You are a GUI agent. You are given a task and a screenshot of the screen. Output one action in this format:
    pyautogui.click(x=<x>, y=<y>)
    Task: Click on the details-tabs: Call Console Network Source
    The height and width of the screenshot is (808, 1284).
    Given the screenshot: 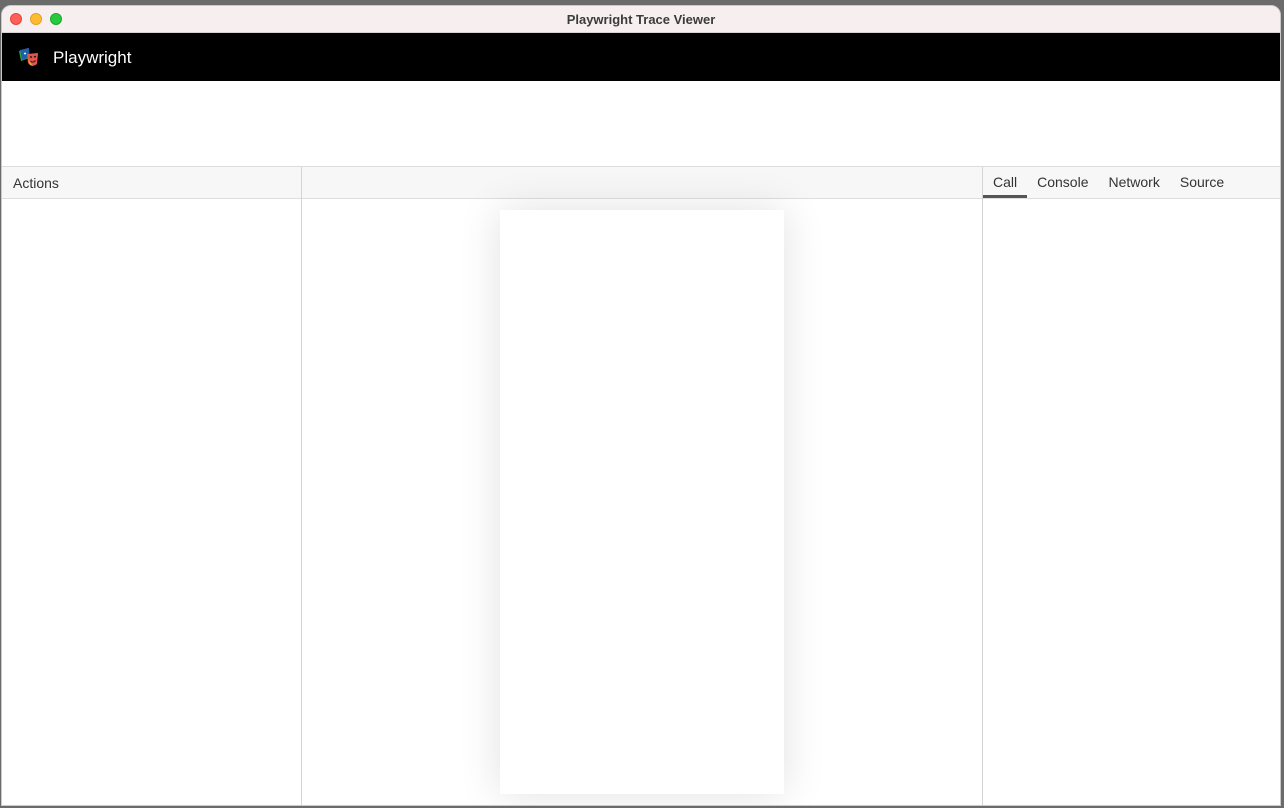 What is the action you would take?
    pyautogui.click(x=1131, y=183)
    